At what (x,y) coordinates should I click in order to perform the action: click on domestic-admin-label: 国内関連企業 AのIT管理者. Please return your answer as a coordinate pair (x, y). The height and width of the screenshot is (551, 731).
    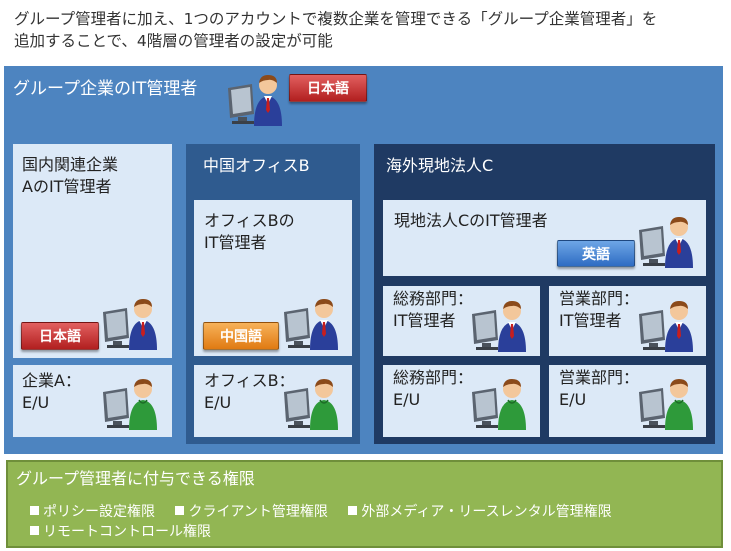
    Looking at the image, I should click on (70, 176).